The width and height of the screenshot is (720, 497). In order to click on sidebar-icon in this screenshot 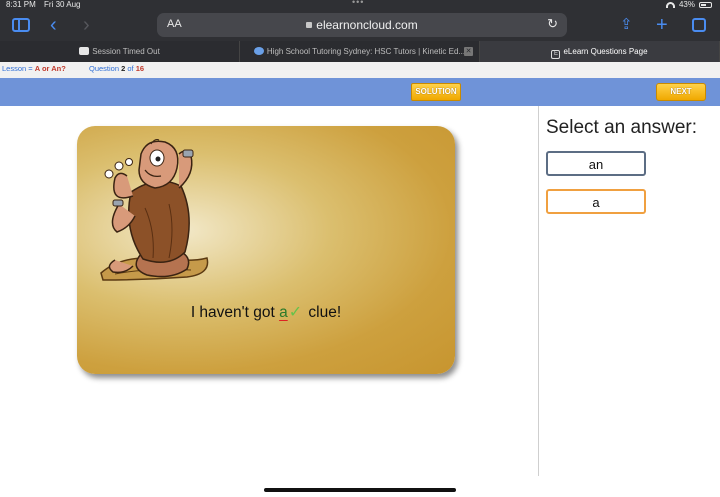, I will do `click(21, 25)`.